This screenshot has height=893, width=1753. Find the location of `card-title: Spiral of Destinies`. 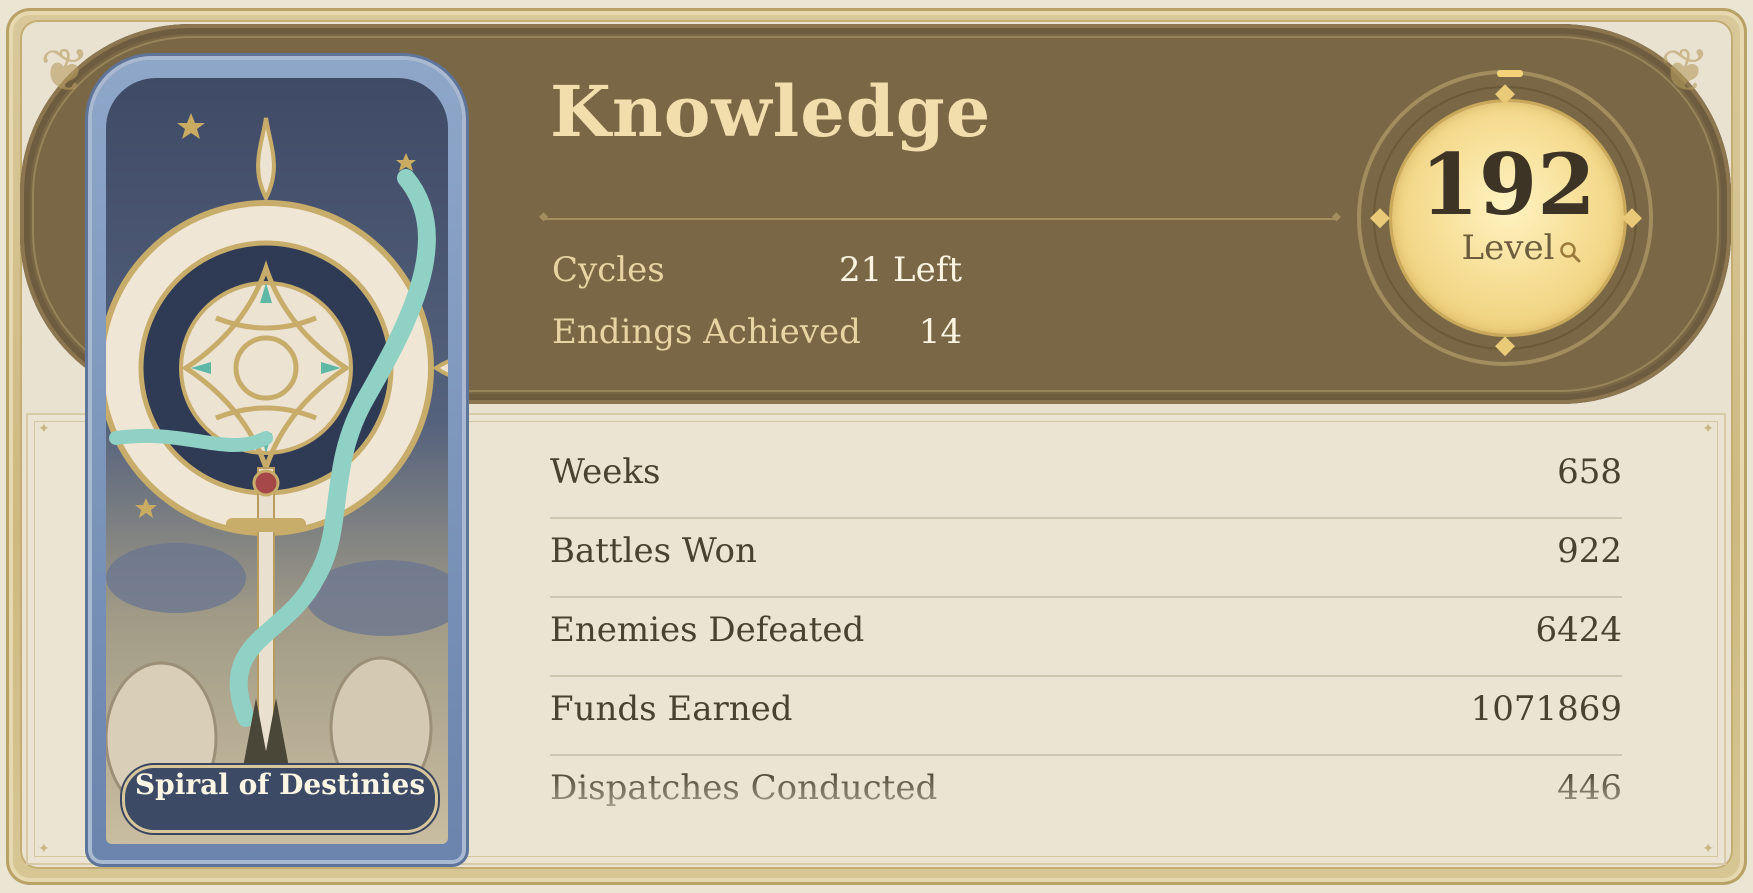

card-title: Spiral of Destinies is located at coordinates (280, 784).